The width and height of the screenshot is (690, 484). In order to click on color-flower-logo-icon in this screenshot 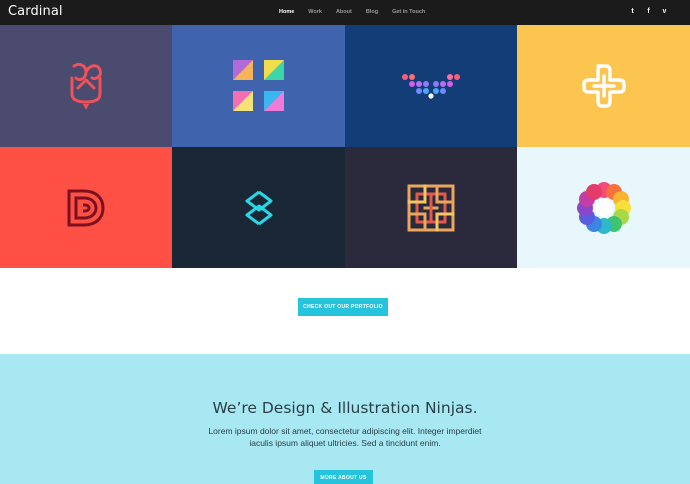, I will do `click(603, 207)`.